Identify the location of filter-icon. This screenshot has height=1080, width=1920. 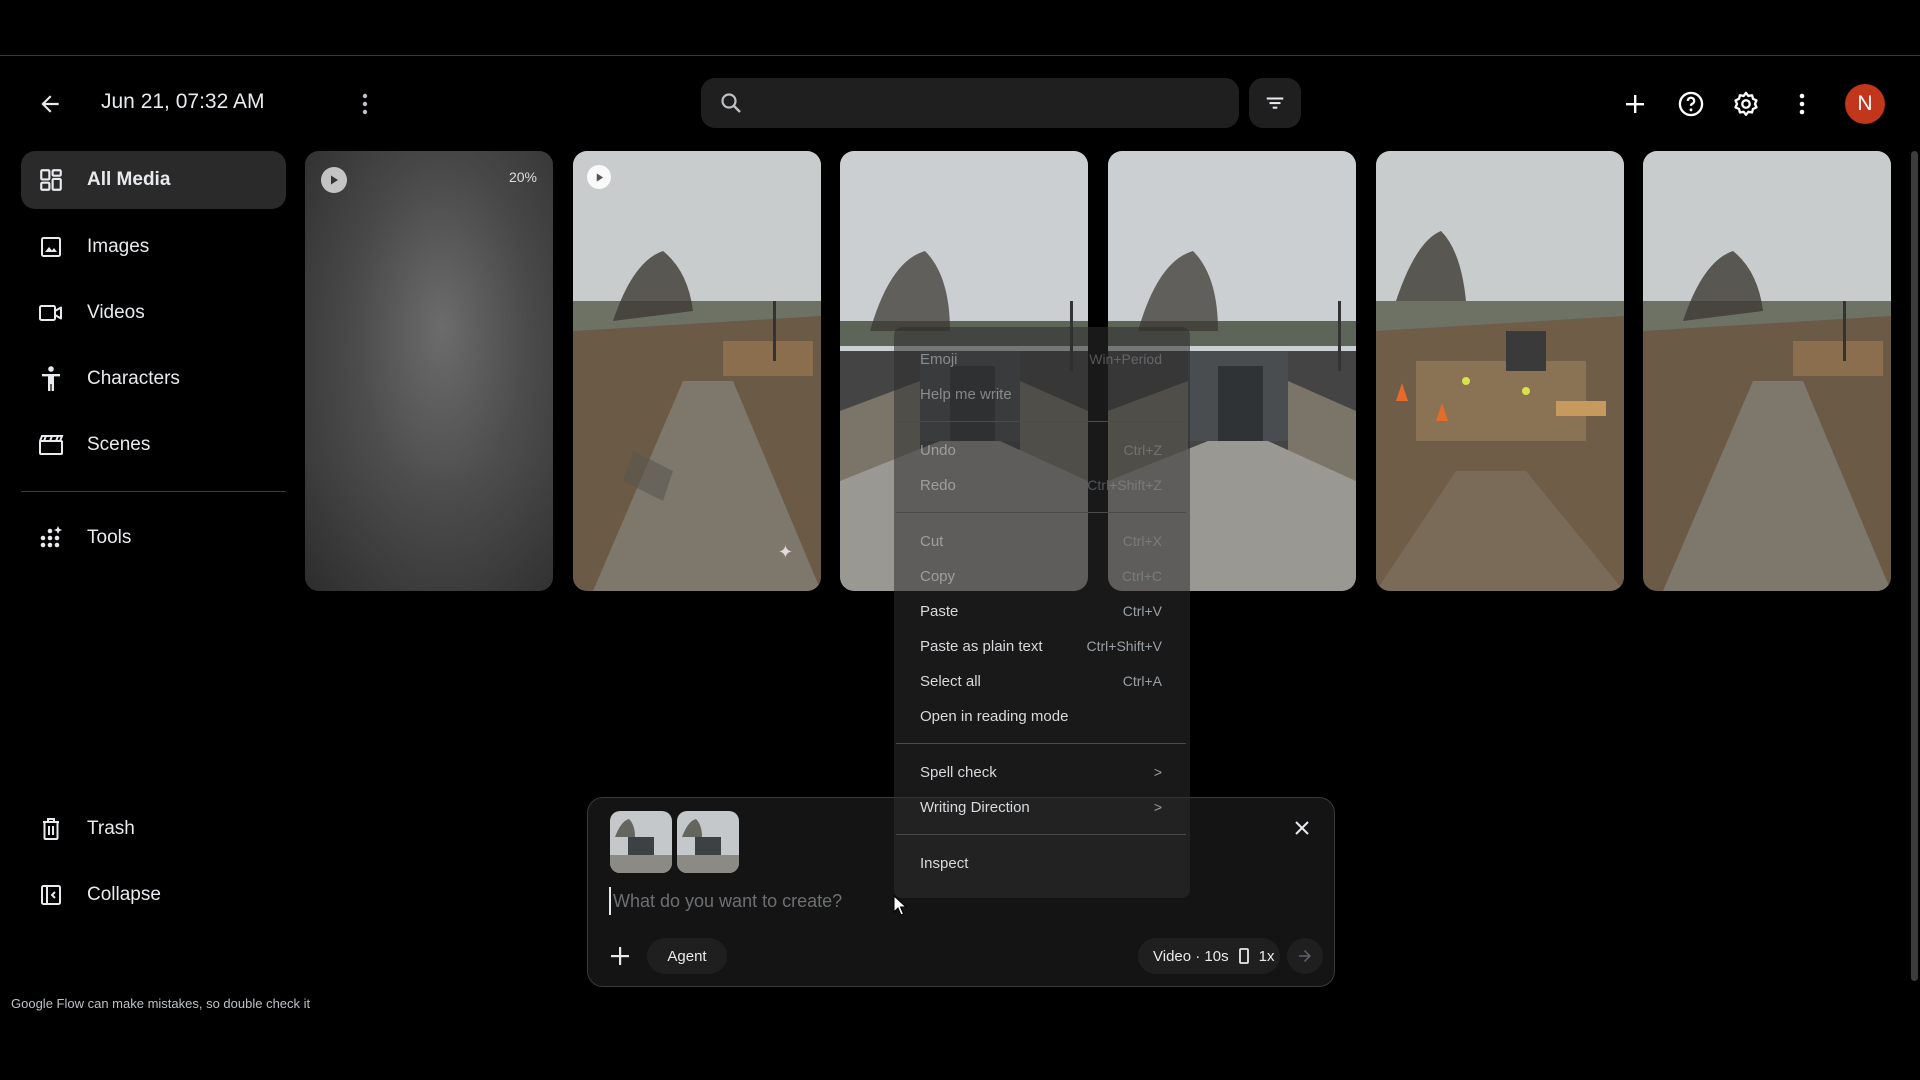
(1275, 103).